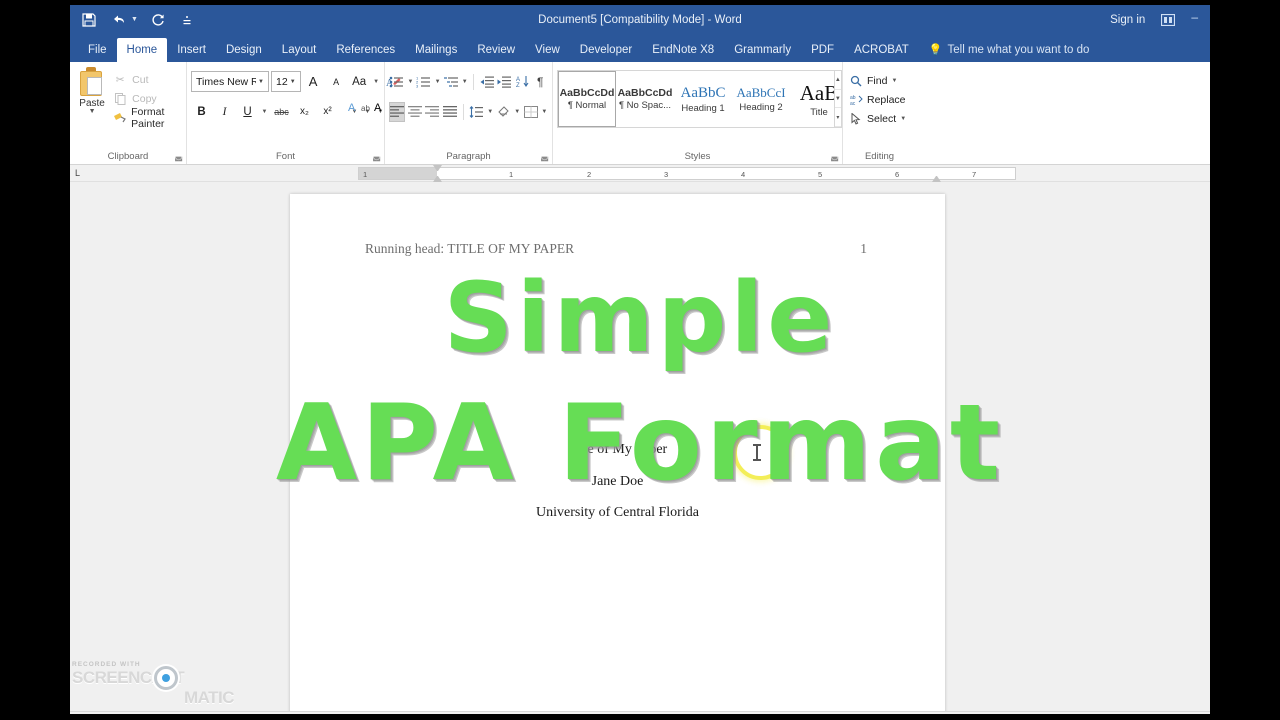 The image size is (1280, 720). I want to click on select-label: Select, so click(882, 118).